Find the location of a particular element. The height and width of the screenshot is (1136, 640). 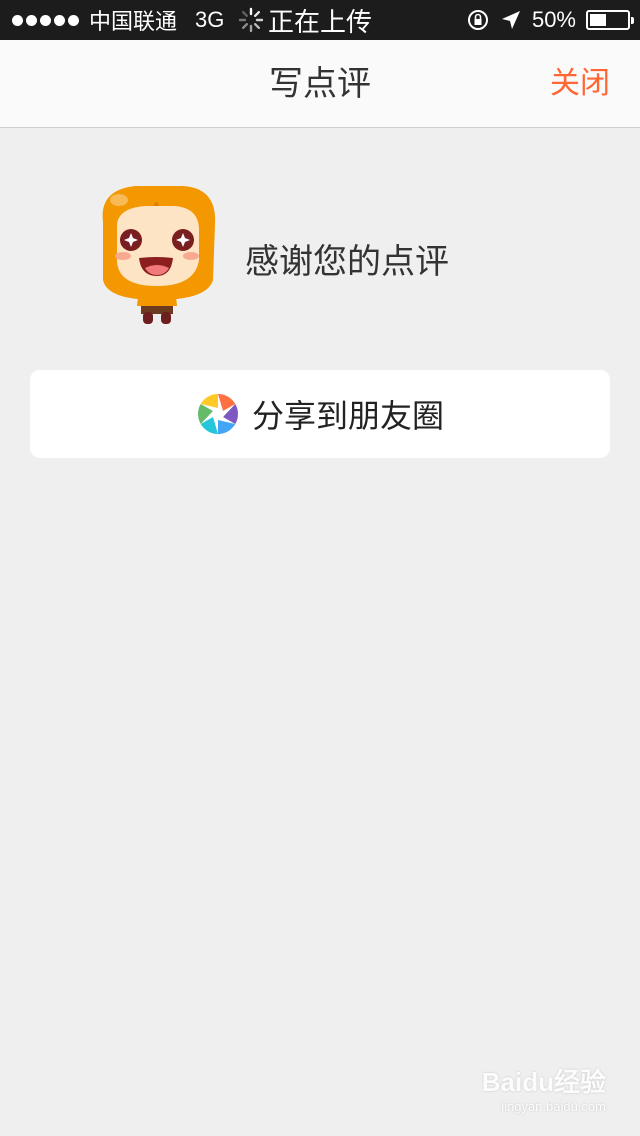

loading-spinner-icon is located at coordinates (251, 20).